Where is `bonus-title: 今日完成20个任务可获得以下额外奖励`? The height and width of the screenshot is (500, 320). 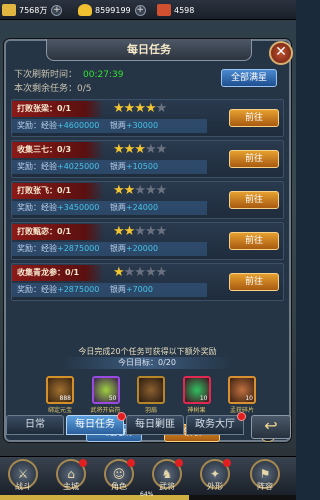
bonus-title: 今日完成20个任务可获得以下额外奖励 is located at coordinates (147, 351).